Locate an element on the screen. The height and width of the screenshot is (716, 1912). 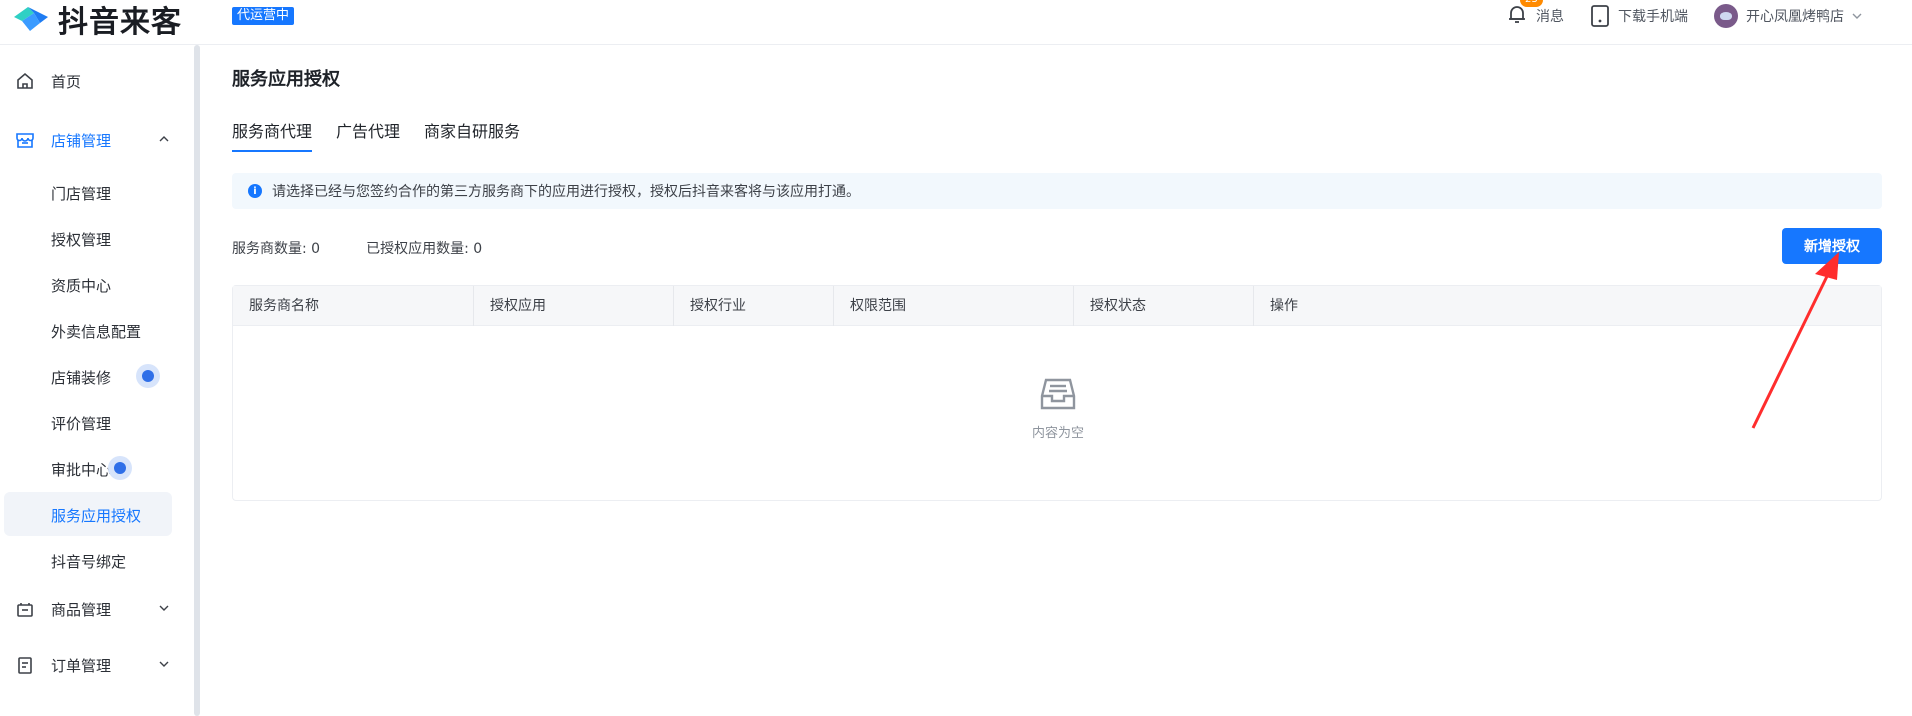
sidebar-item-home: 首页 is located at coordinates (95, 81).